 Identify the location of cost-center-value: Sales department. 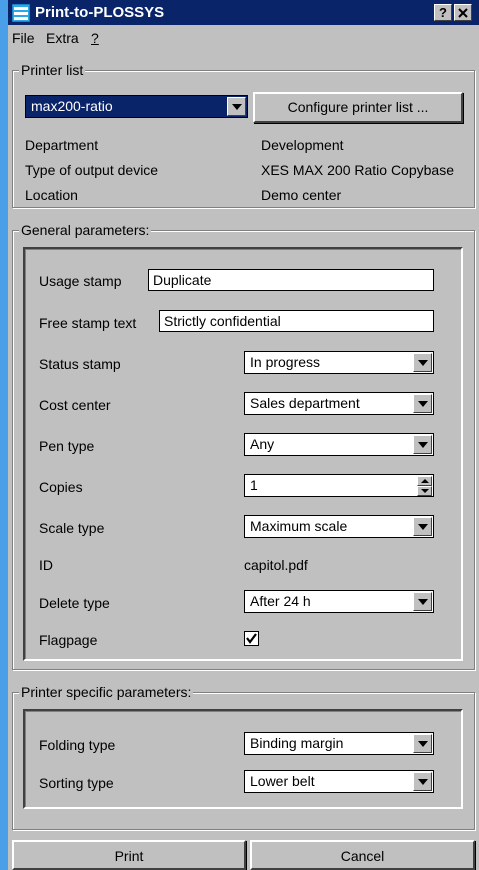
(305, 403).